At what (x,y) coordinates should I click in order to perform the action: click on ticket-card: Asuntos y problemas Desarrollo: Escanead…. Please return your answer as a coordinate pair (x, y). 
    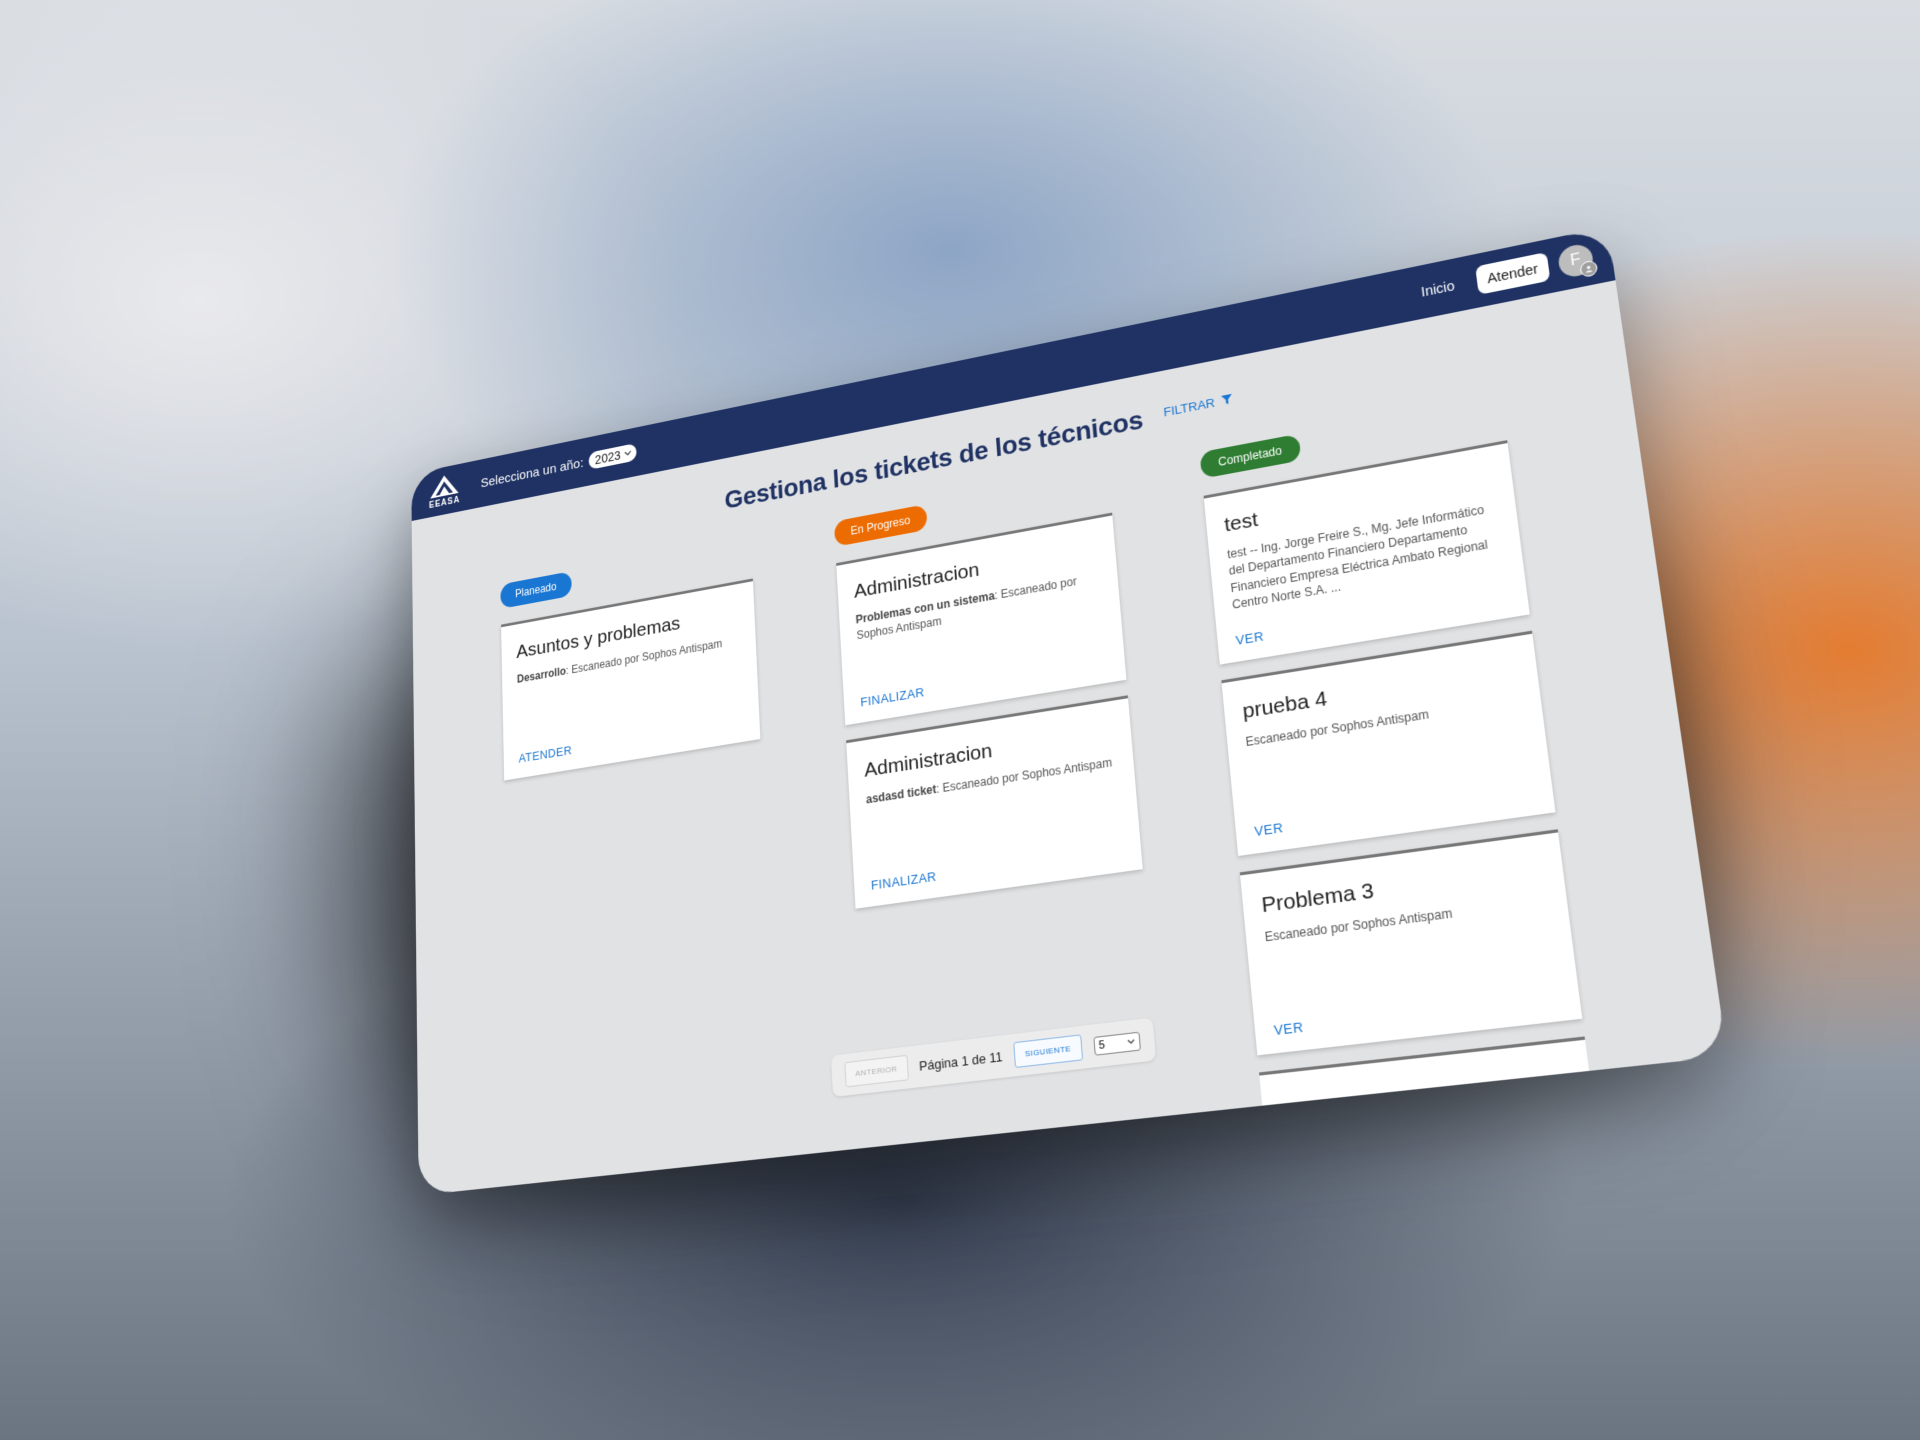
    Looking at the image, I should click on (631, 679).